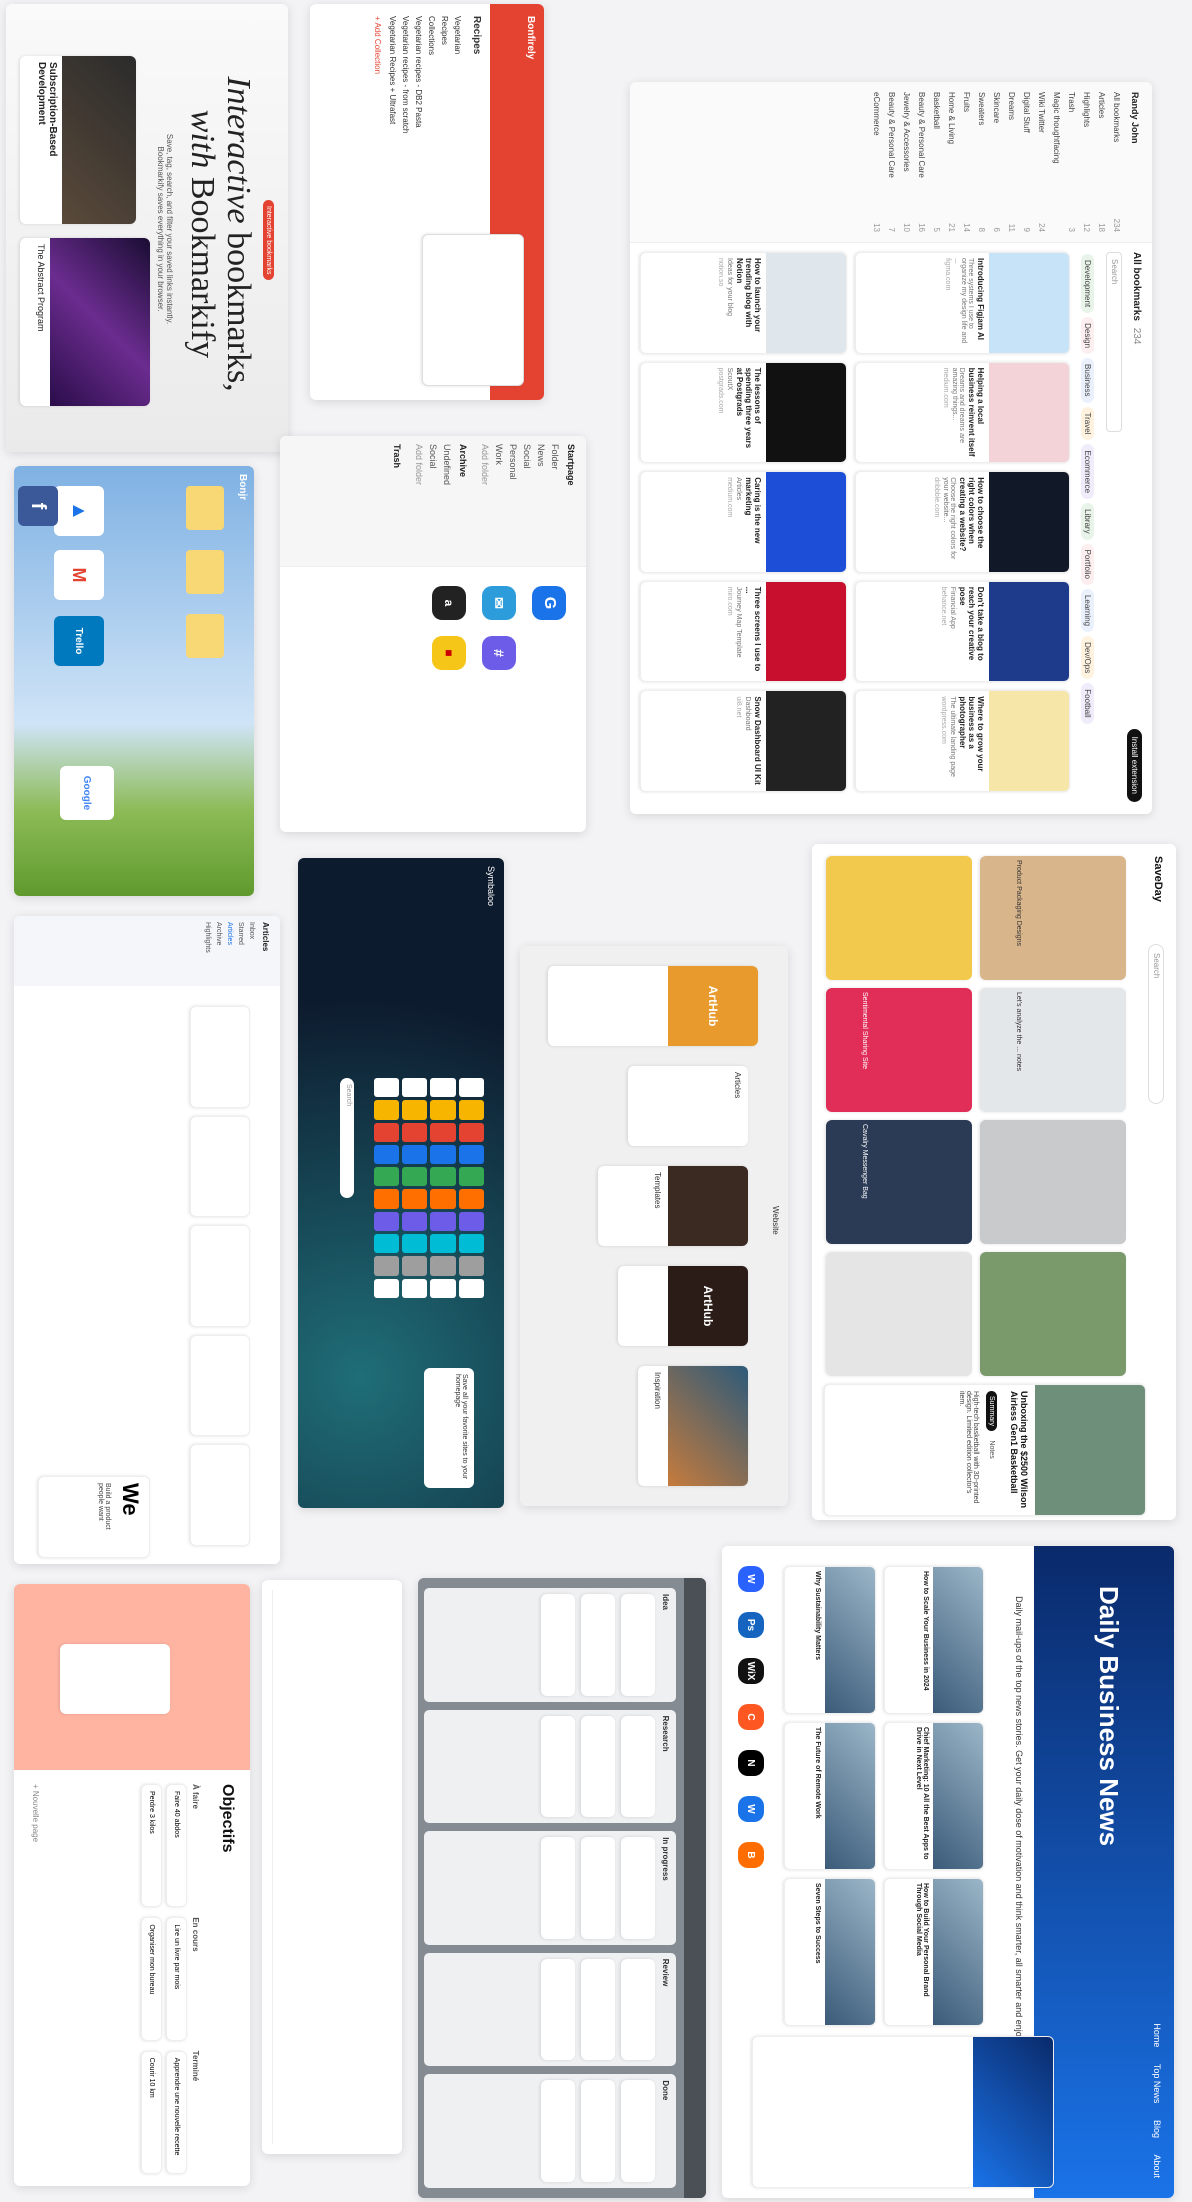  What do you see at coordinates (693, 1426) in the screenshot?
I see `arthub-card: Inspiration` at bounding box center [693, 1426].